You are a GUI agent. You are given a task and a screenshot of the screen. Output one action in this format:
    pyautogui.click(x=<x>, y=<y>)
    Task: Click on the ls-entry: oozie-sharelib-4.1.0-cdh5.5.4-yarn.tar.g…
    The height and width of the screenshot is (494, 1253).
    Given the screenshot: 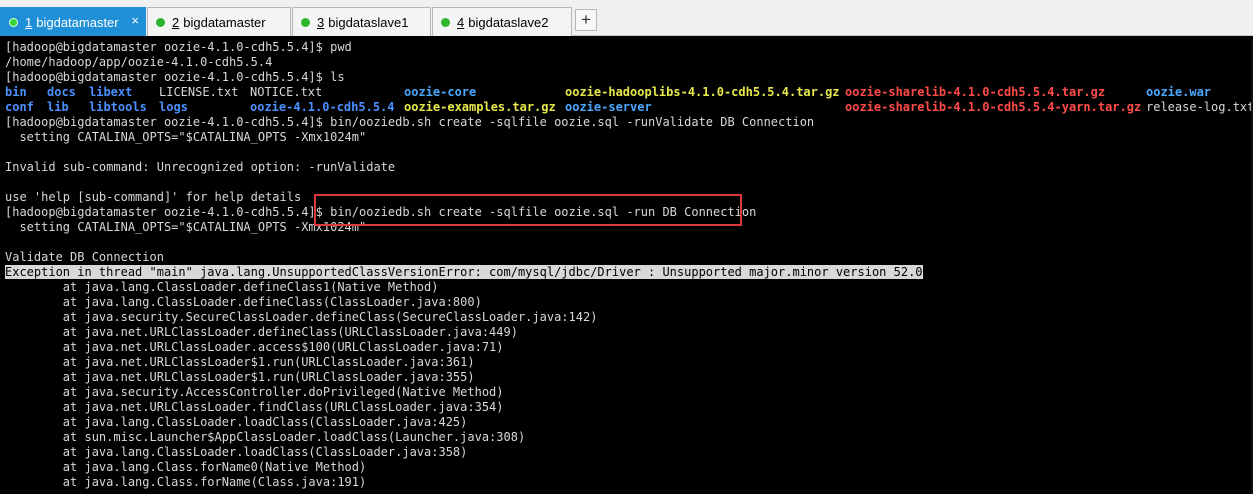 What is the action you would take?
    pyautogui.click(x=993, y=107)
    